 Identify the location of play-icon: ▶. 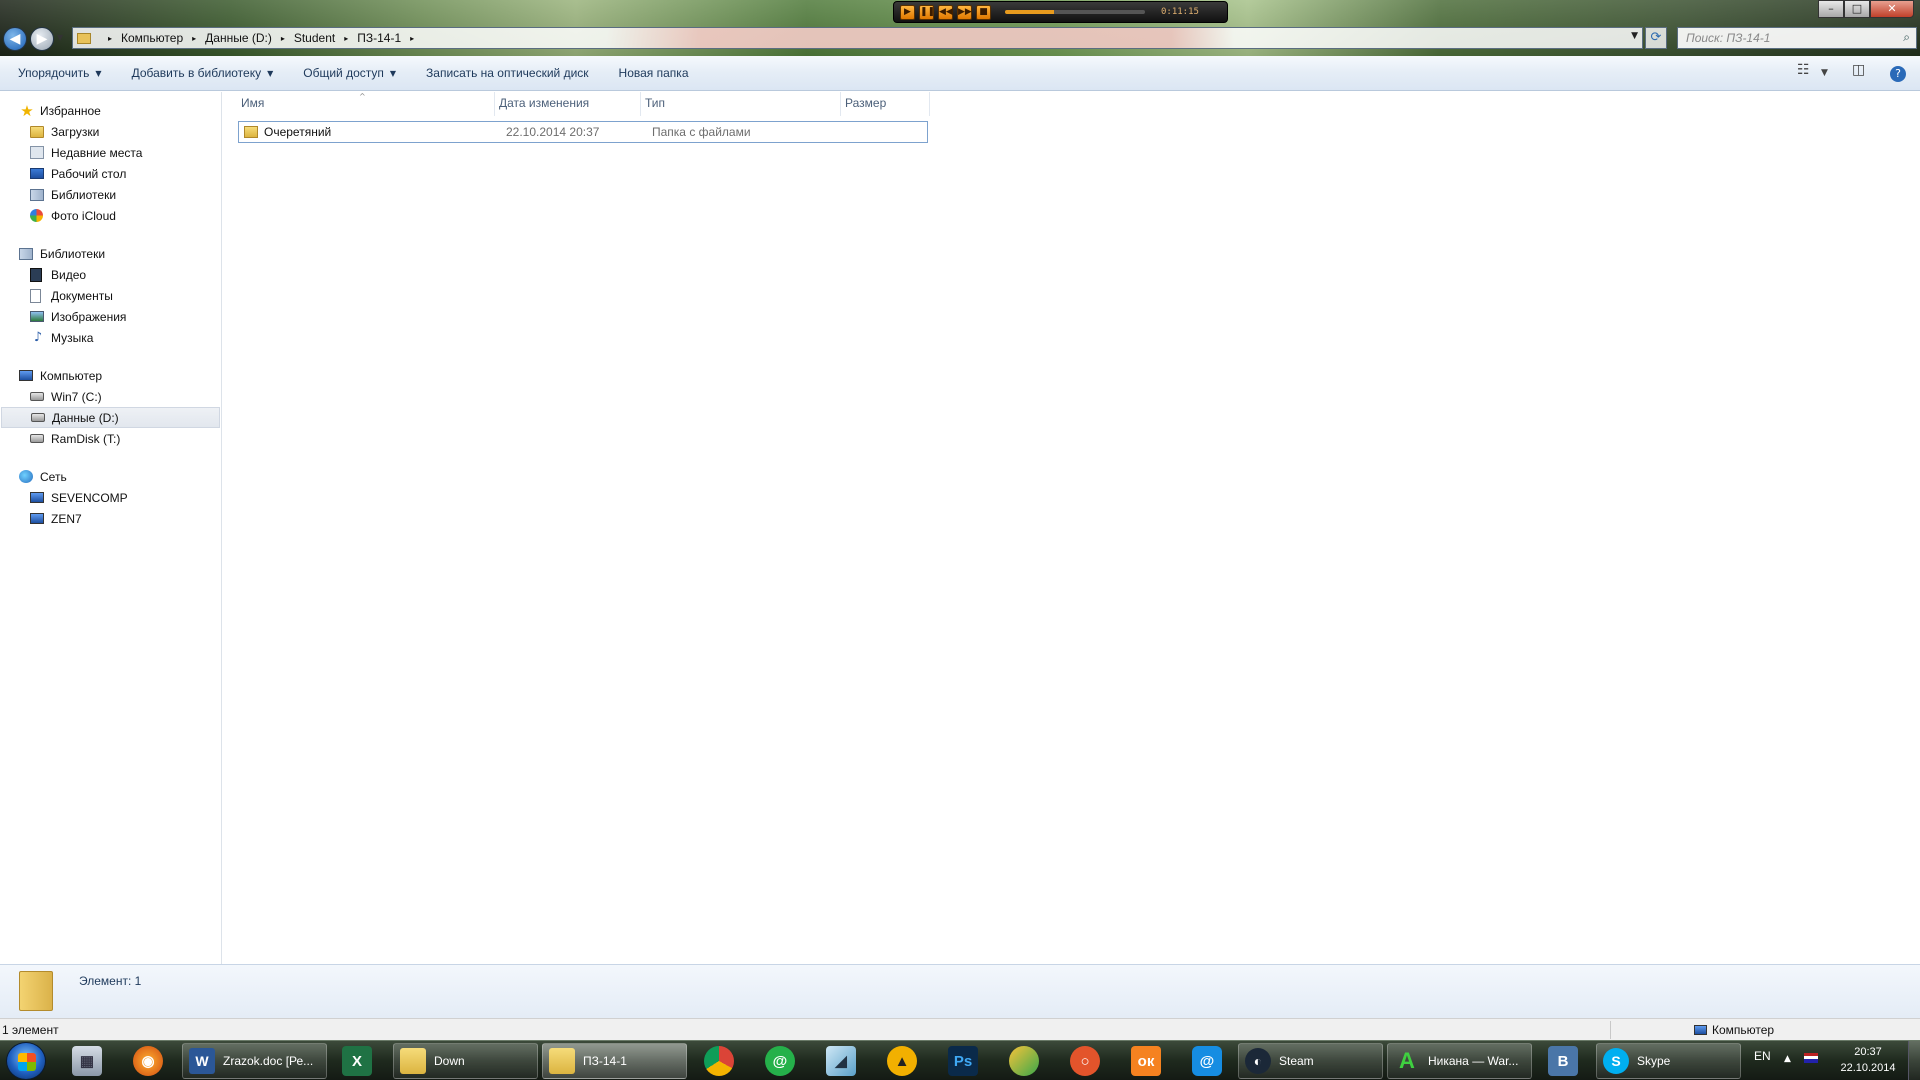
(907, 12).